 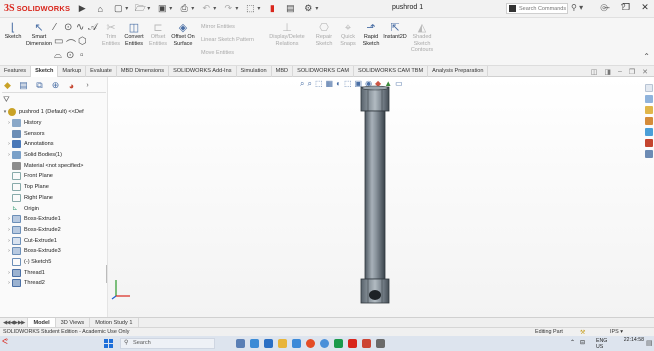 What do you see at coordinates (55, 27) in the screenshot?
I see `line-icon: ⁄` at bounding box center [55, 27].